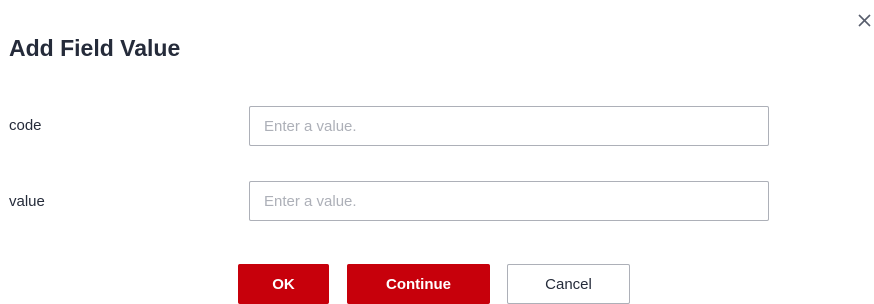  I want to click on continue-button: Continue, so click(418, 284).